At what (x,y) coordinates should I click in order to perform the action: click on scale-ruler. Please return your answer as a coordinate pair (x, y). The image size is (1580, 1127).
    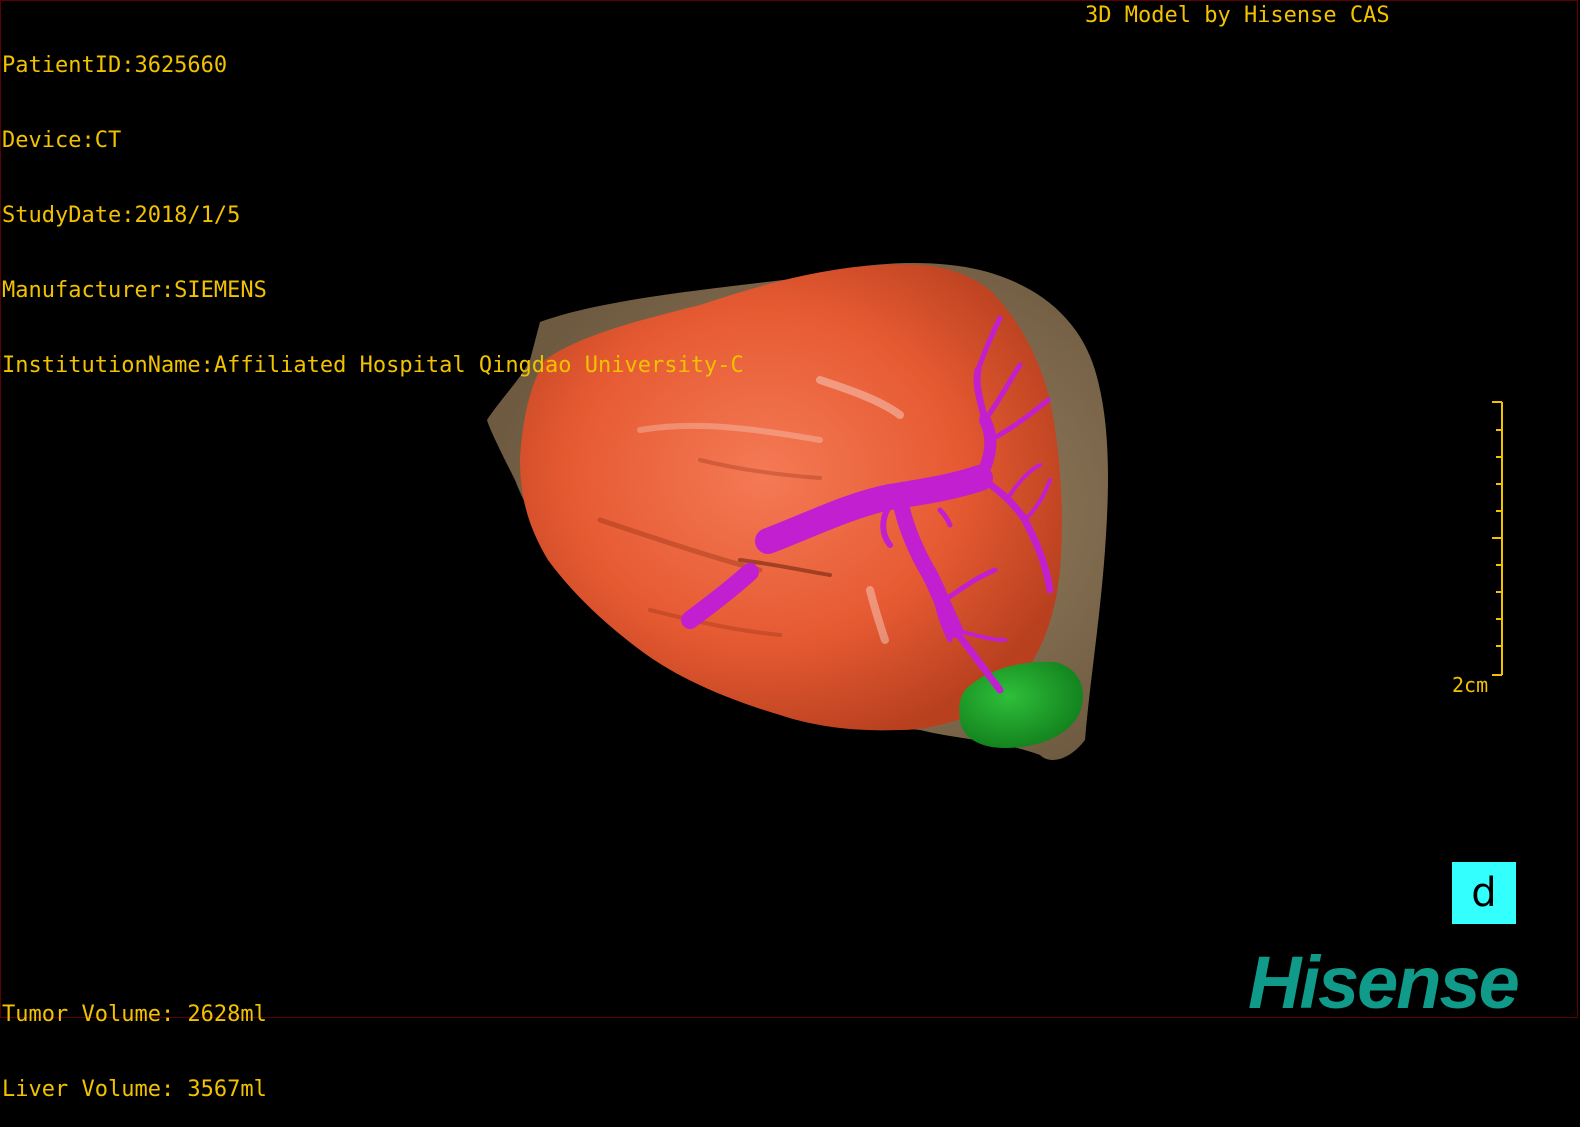
    Looking at the image, I should click on (1497, 538).